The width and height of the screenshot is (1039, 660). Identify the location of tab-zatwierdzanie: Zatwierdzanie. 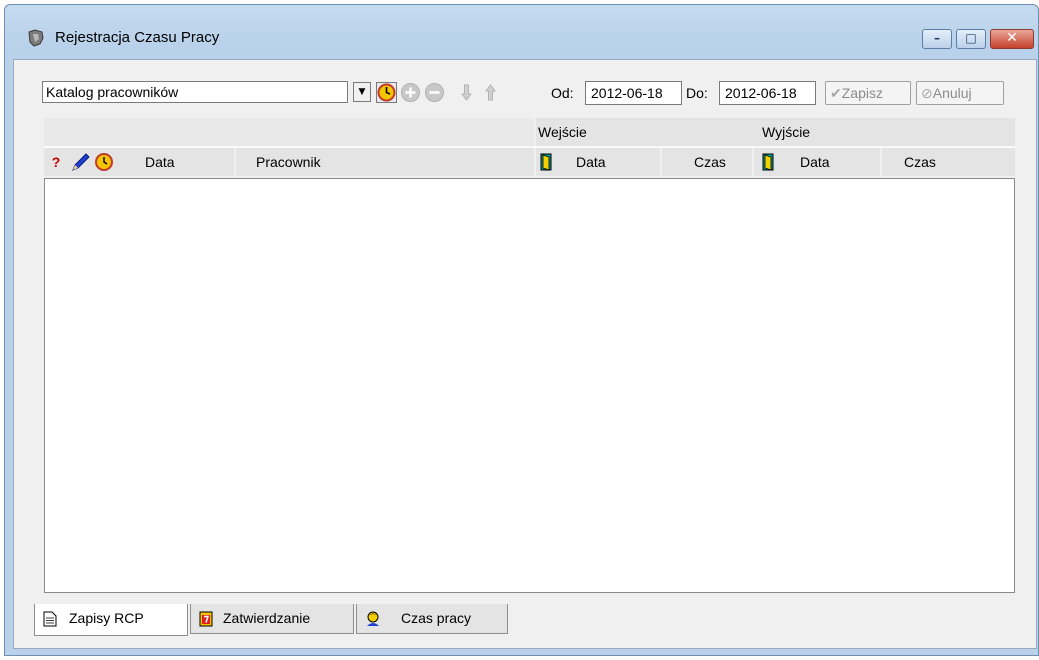
(272, 619).